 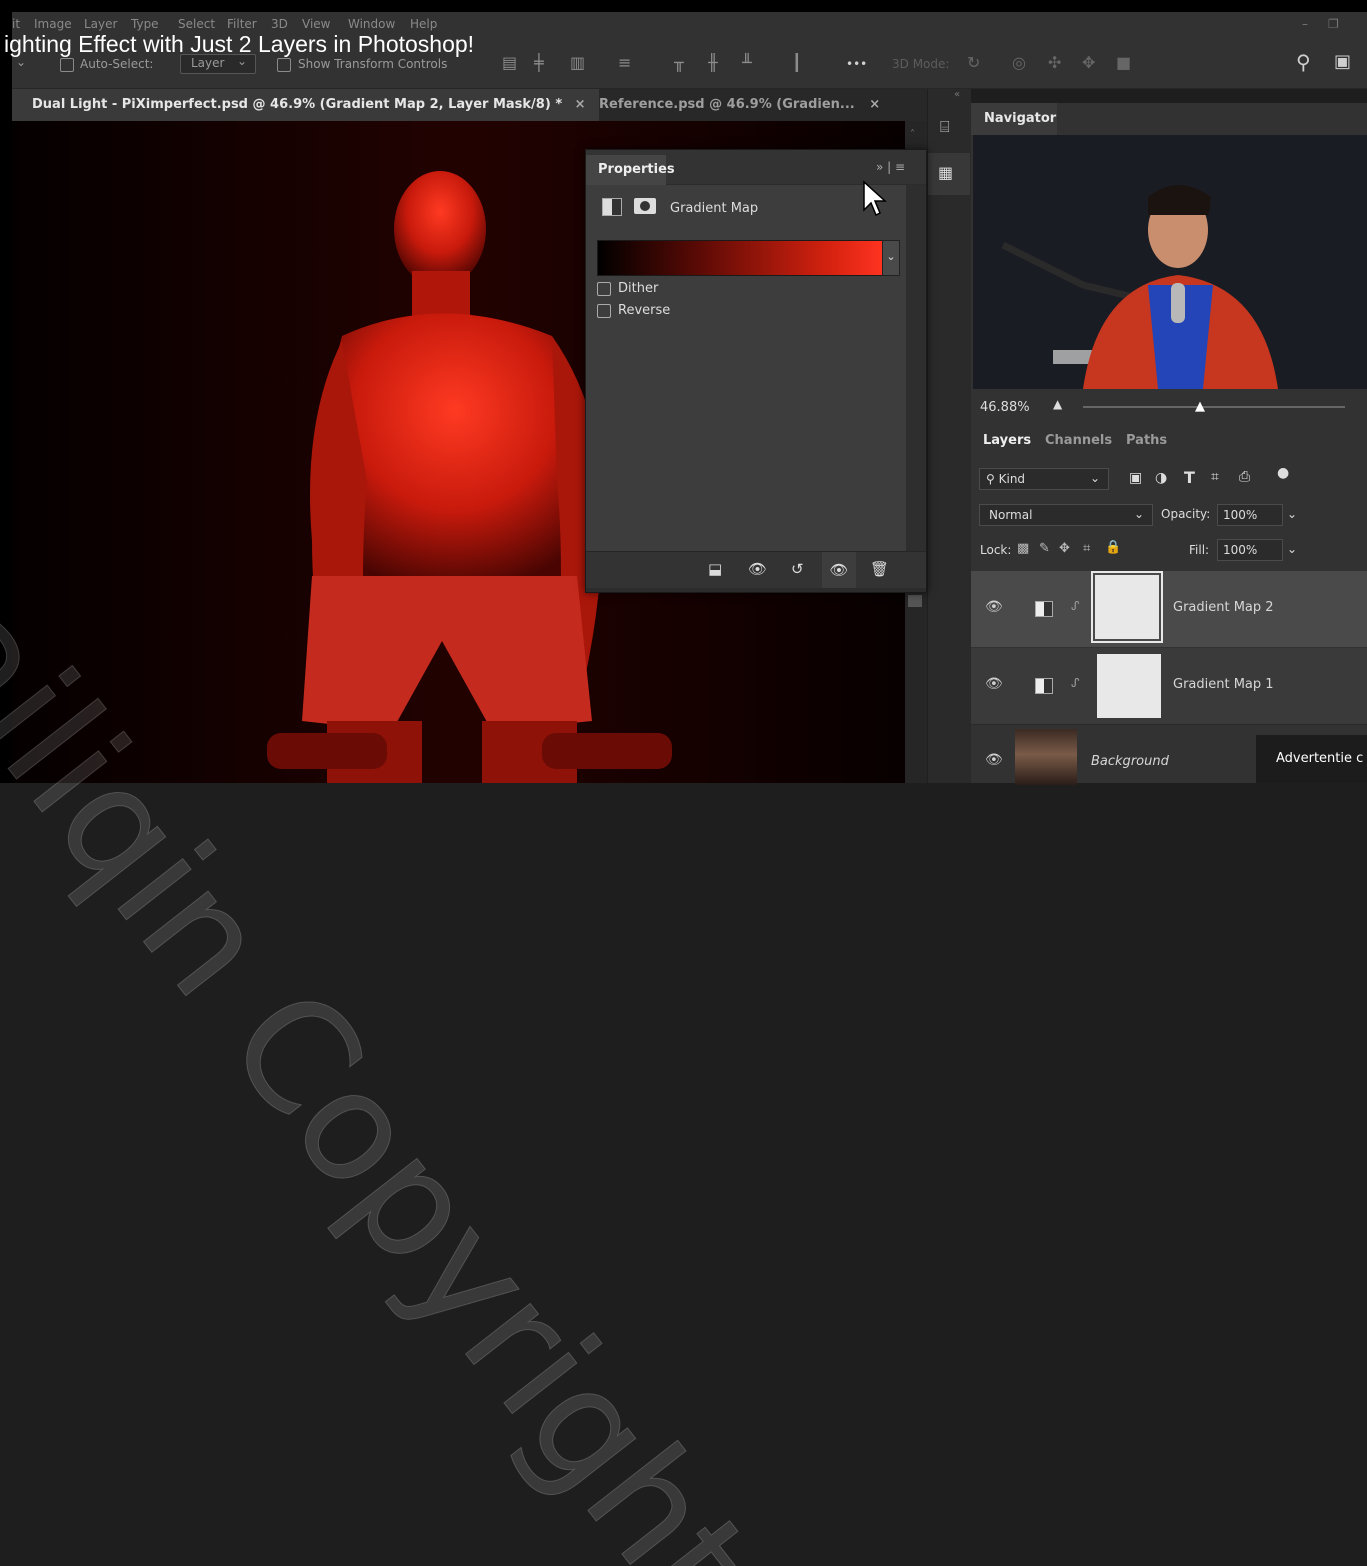 I want to click on lock-position-icon: ✥, so click(x=1064, y=548).